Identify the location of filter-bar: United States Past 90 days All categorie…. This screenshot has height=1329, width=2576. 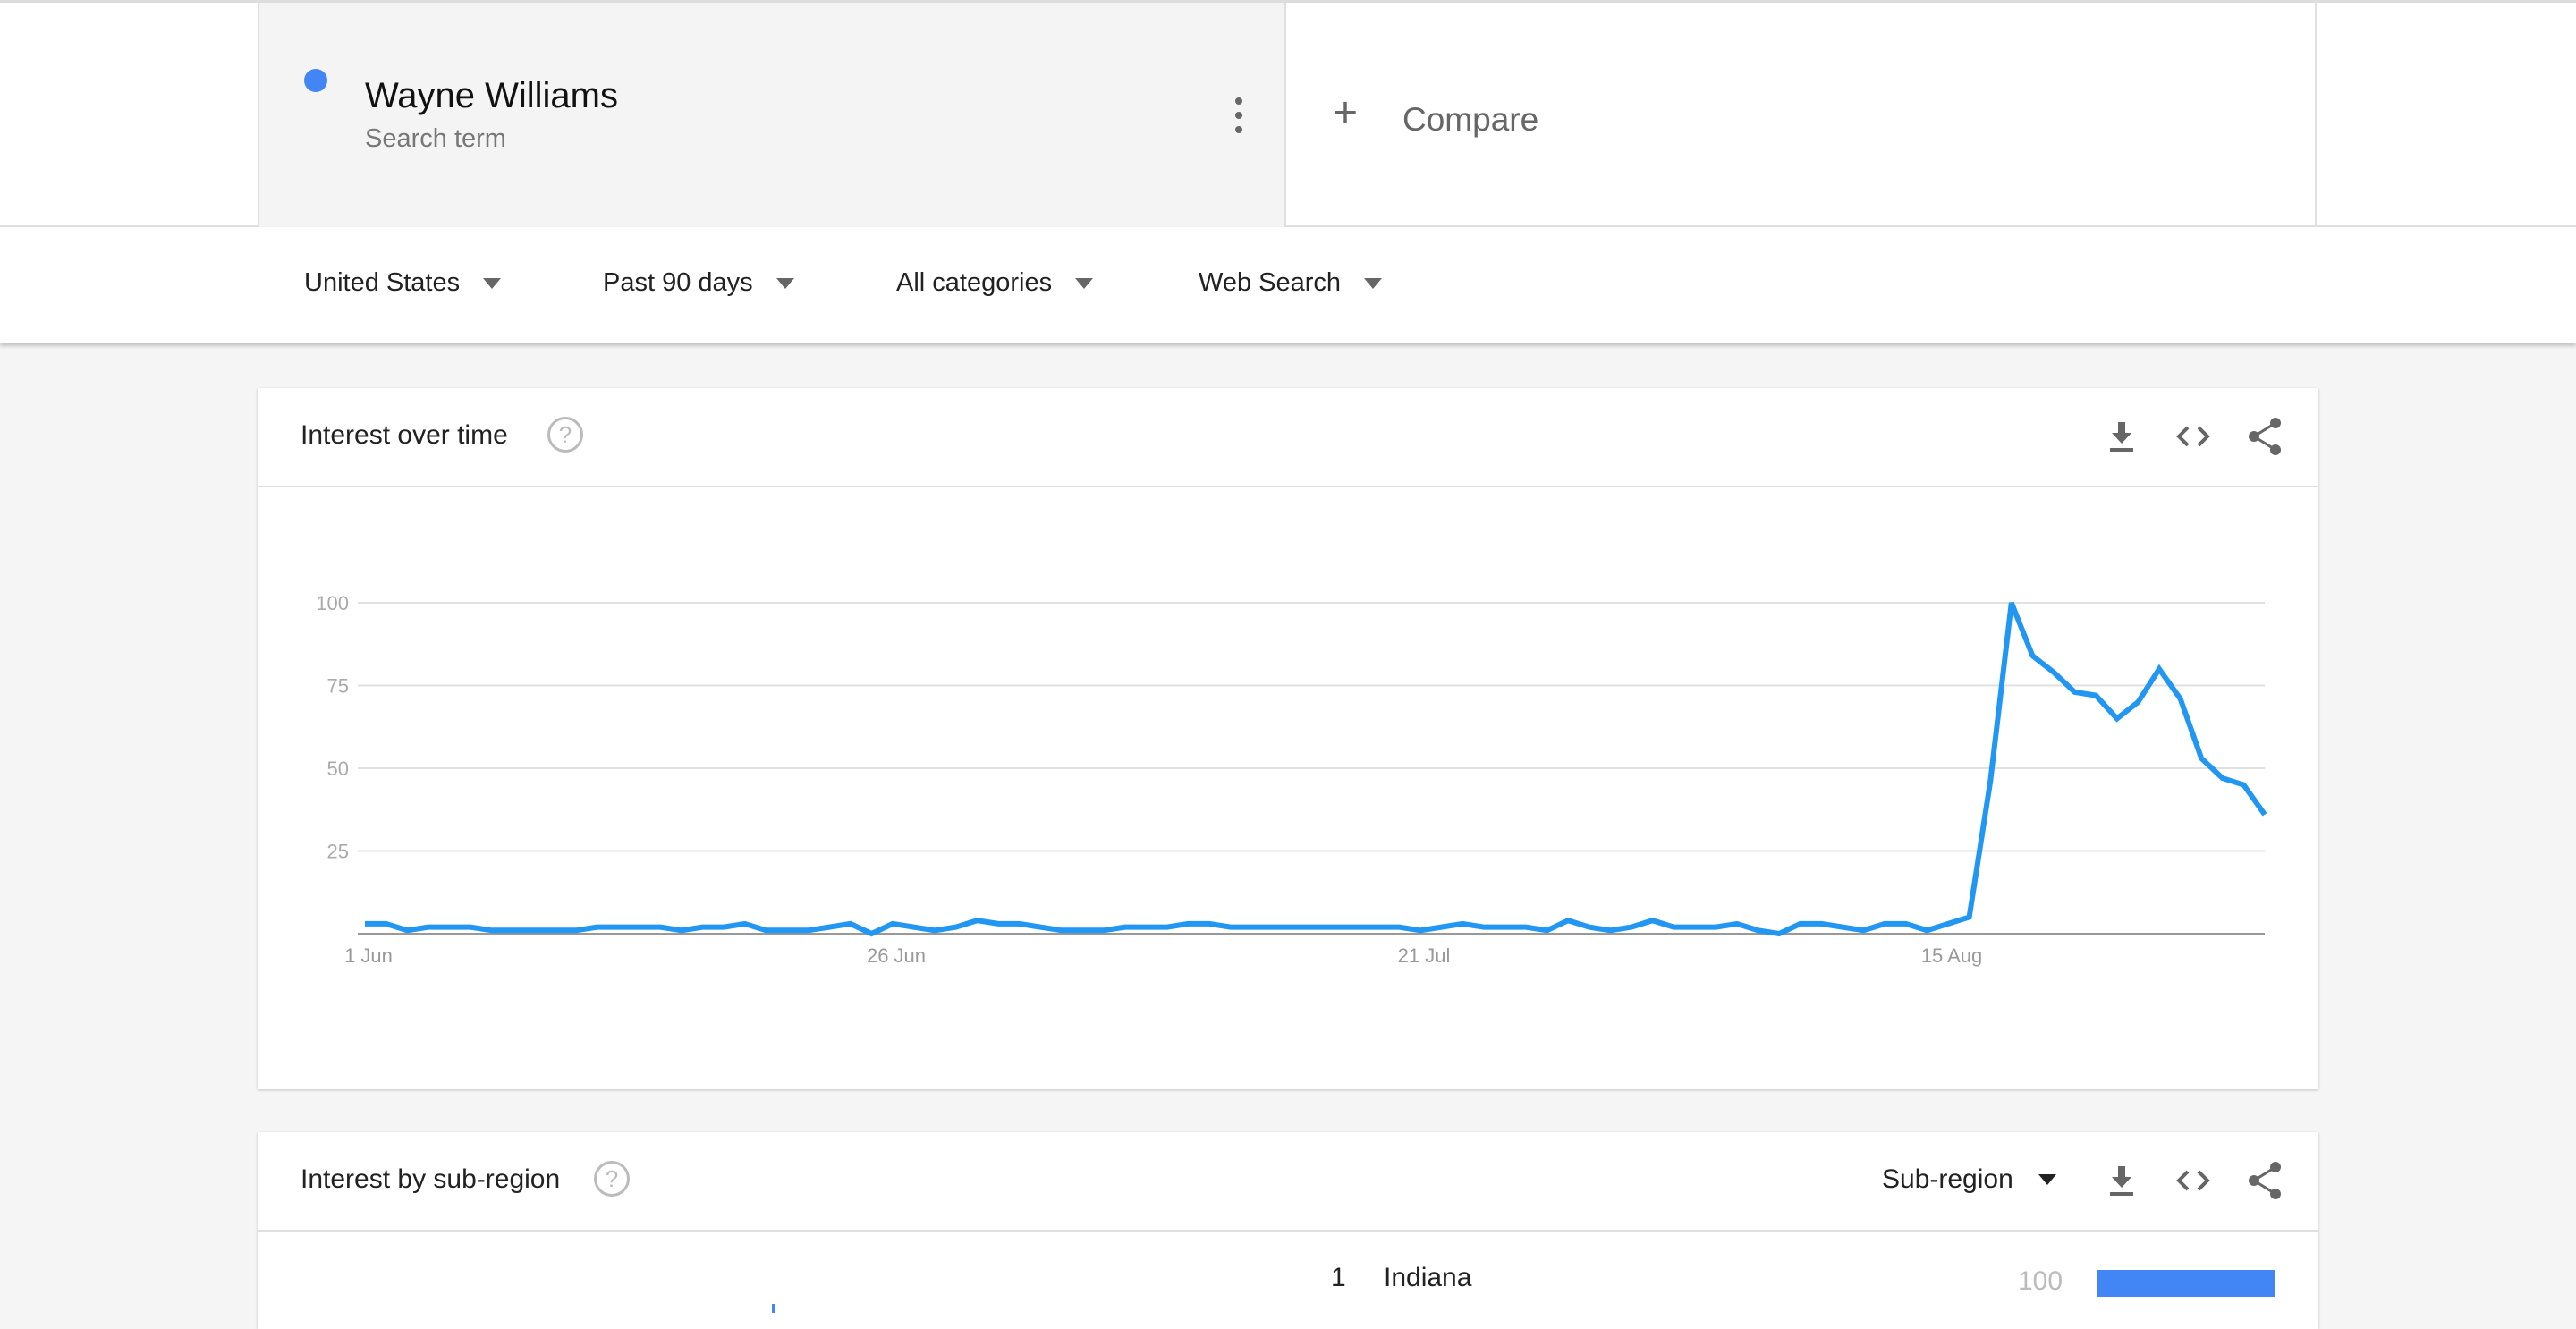
(1288, 285).